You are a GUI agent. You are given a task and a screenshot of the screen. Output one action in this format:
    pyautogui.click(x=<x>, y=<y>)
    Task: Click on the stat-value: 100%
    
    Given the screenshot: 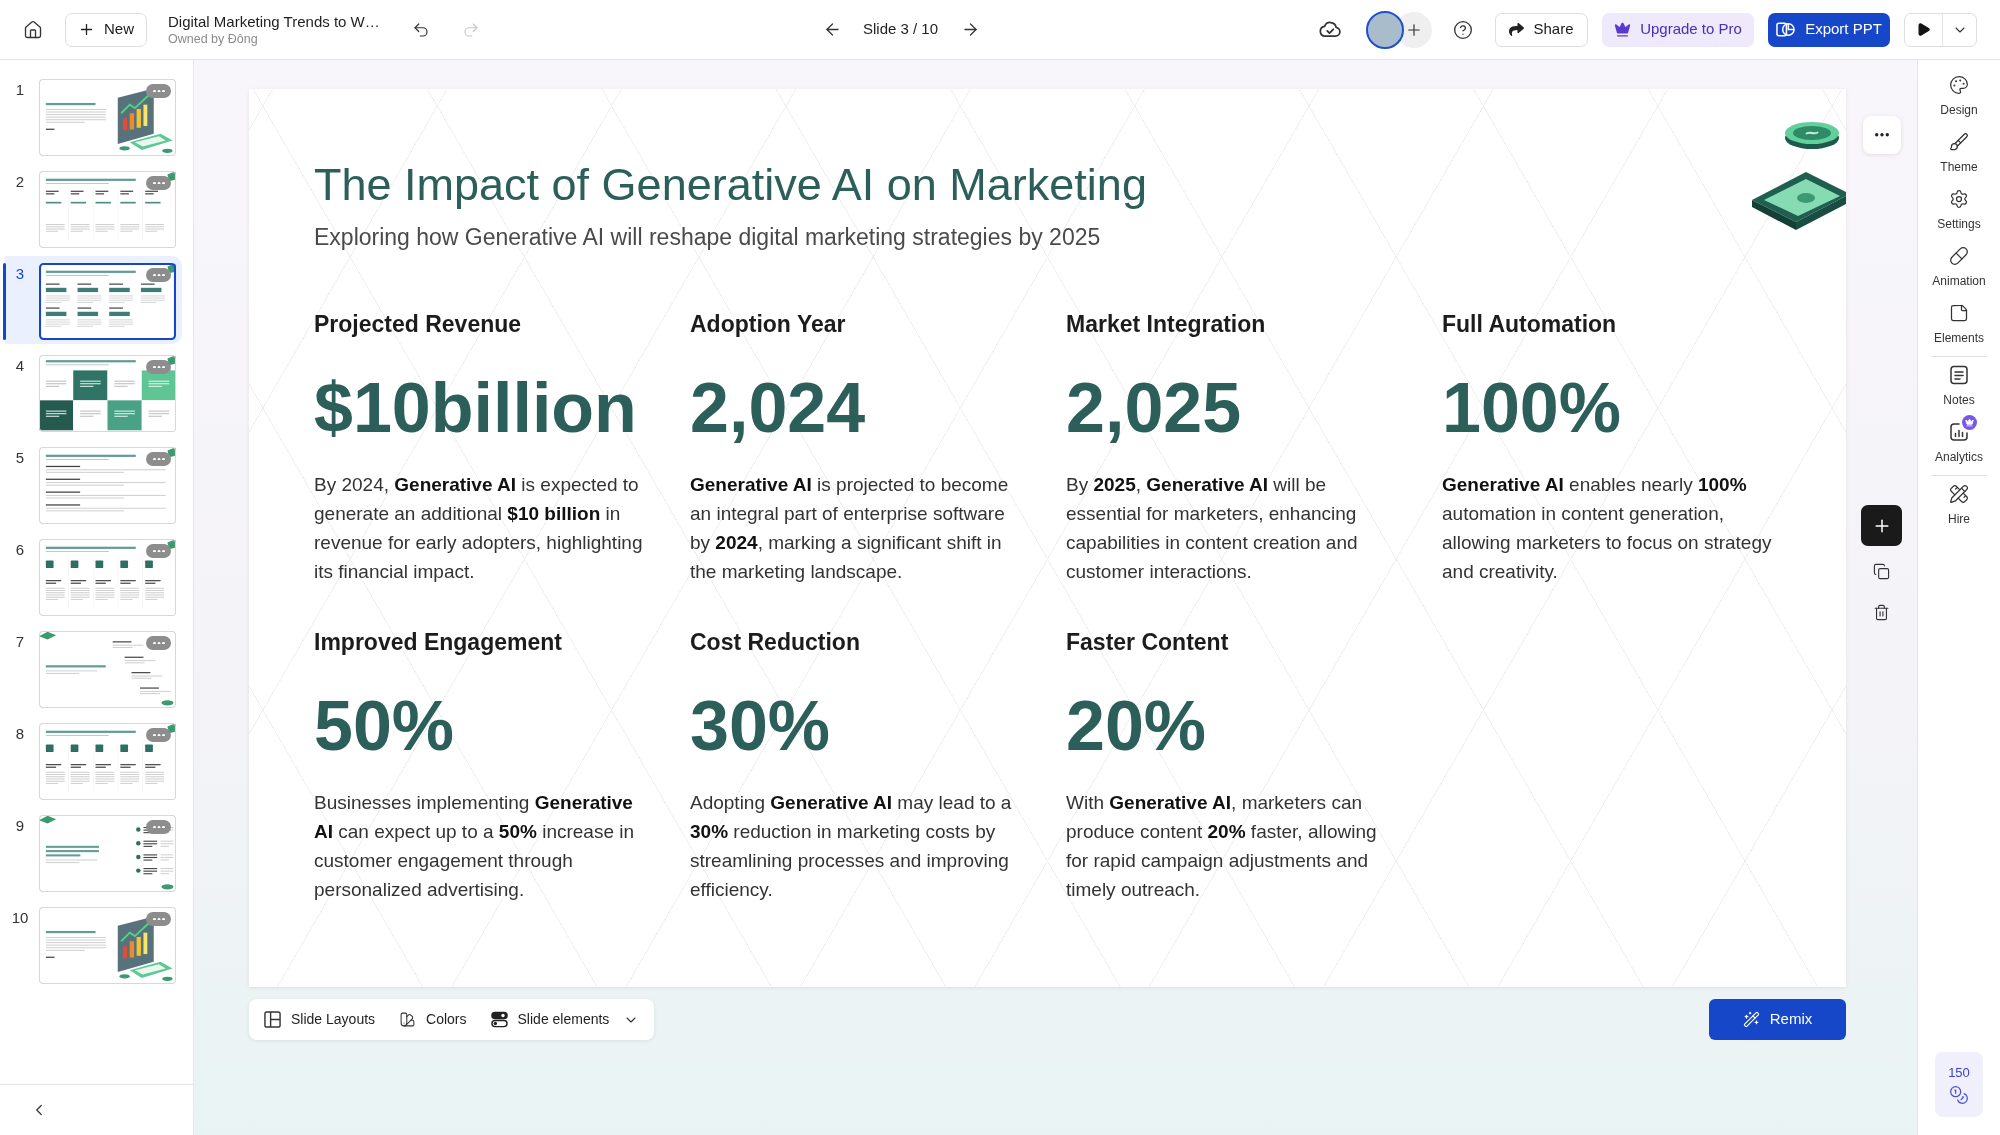 What is the action you would take?
    pyautogui.click(x=1532, y=408)
    